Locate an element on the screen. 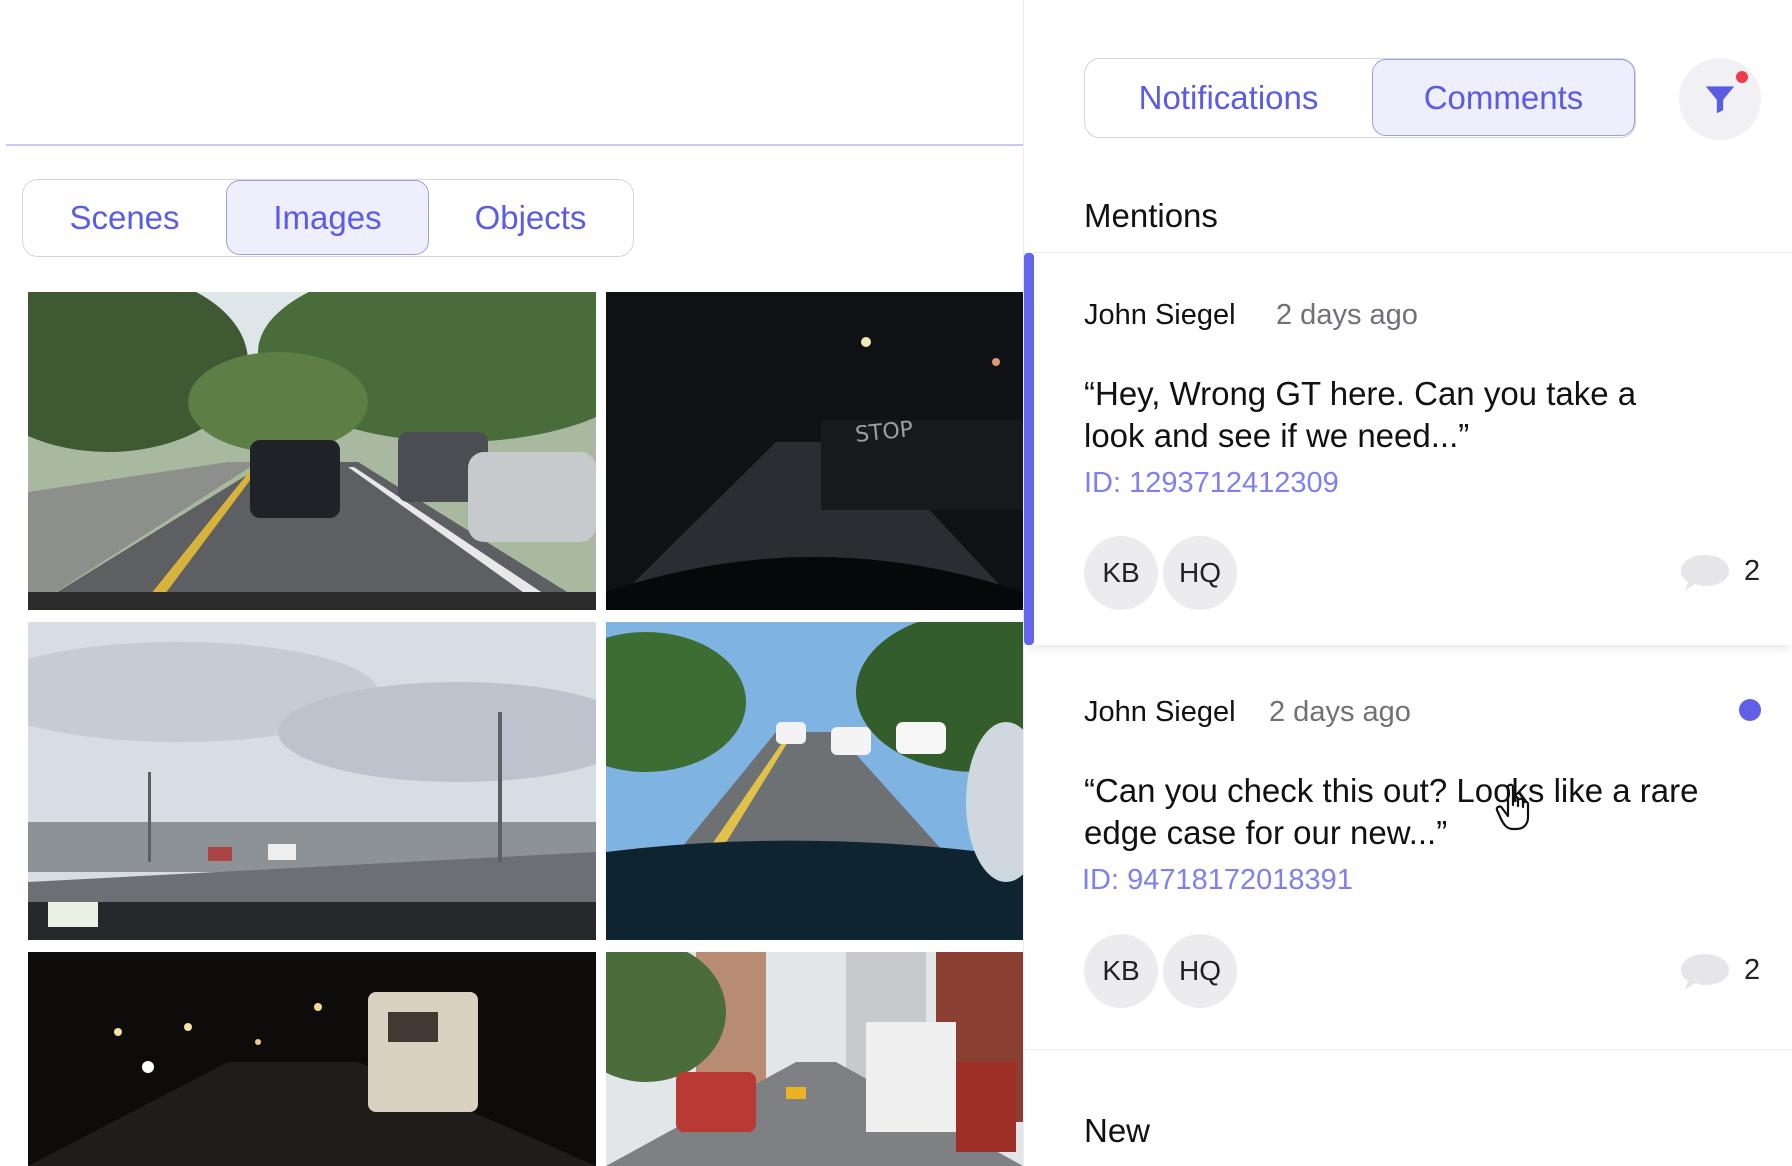  tab-scenes: Scenes is located at coordinates (124, 217).